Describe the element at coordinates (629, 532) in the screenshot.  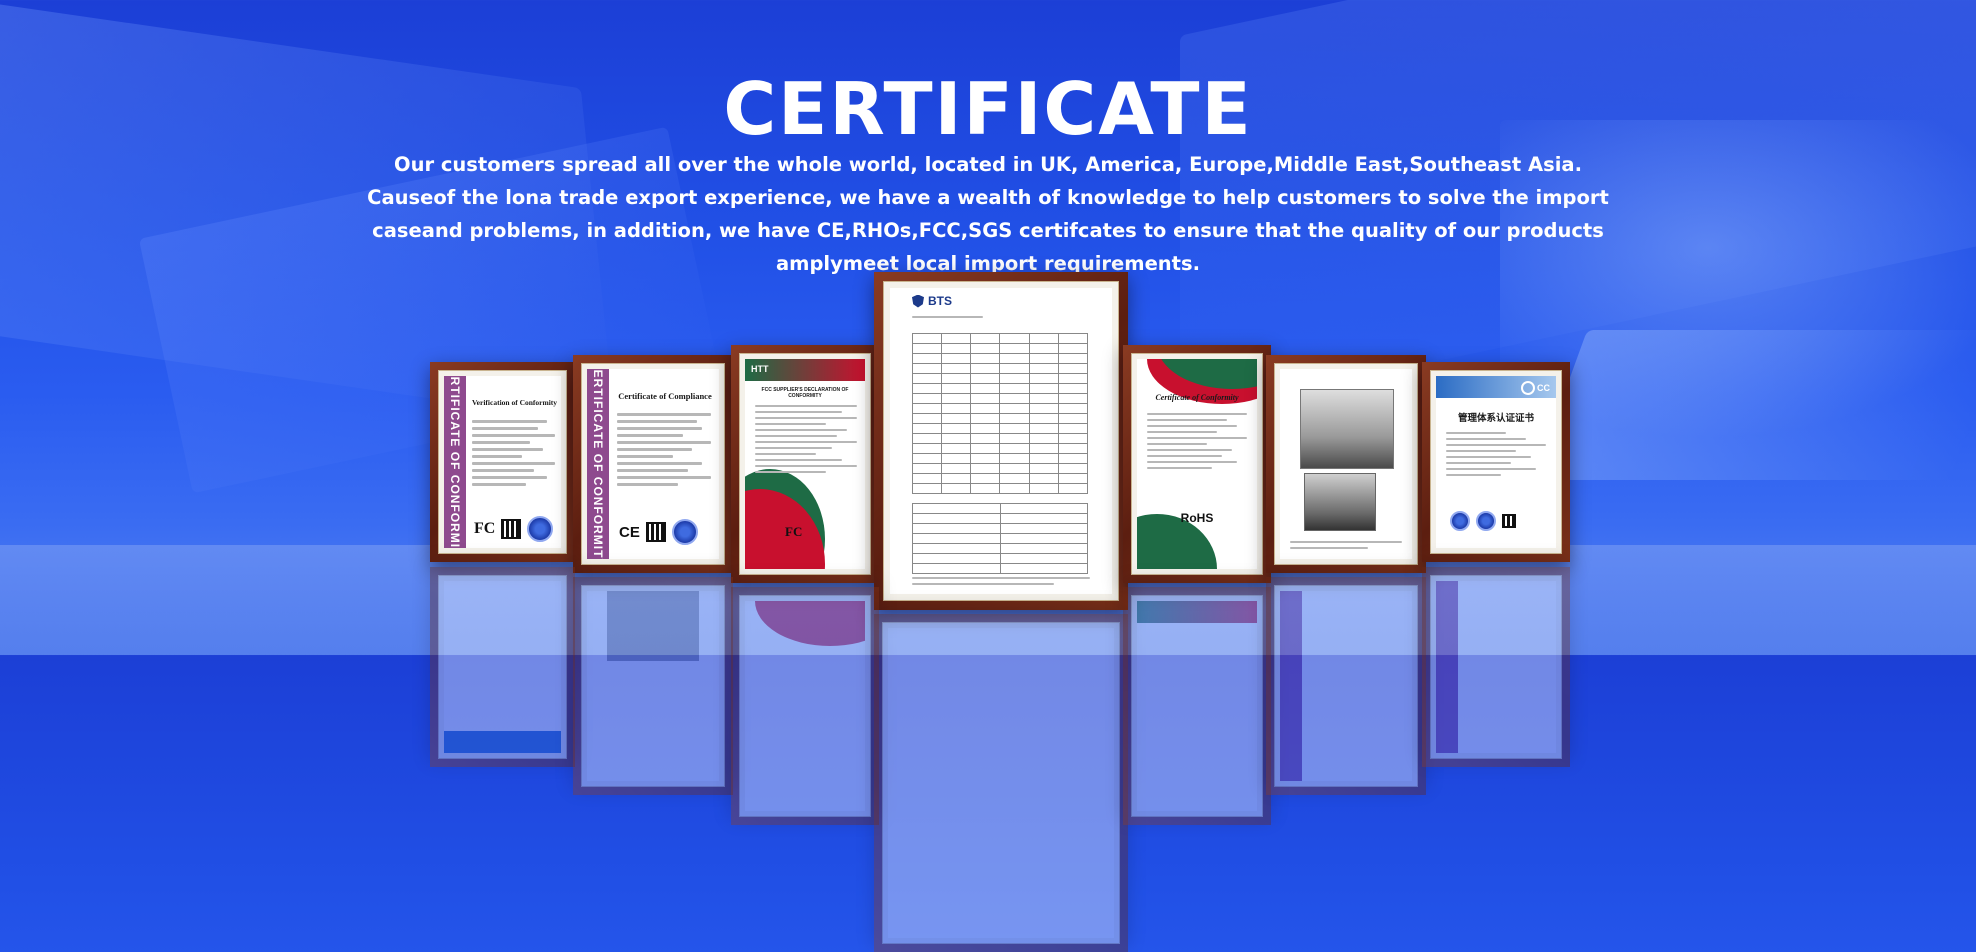
I see `ce-logo: CE` at that location.